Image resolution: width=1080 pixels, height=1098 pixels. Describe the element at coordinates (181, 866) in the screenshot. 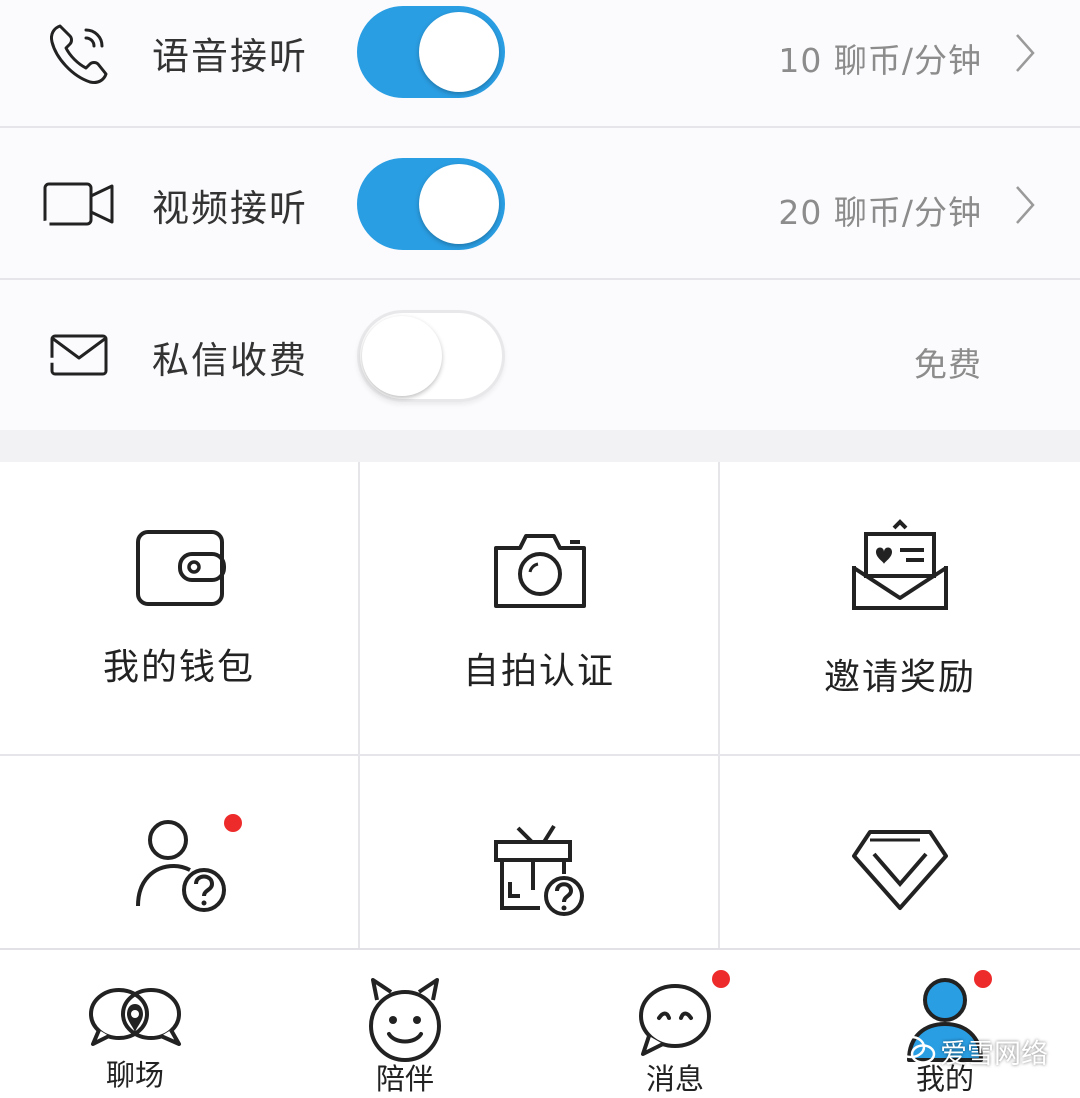

I see `user-question-icon` at that location.